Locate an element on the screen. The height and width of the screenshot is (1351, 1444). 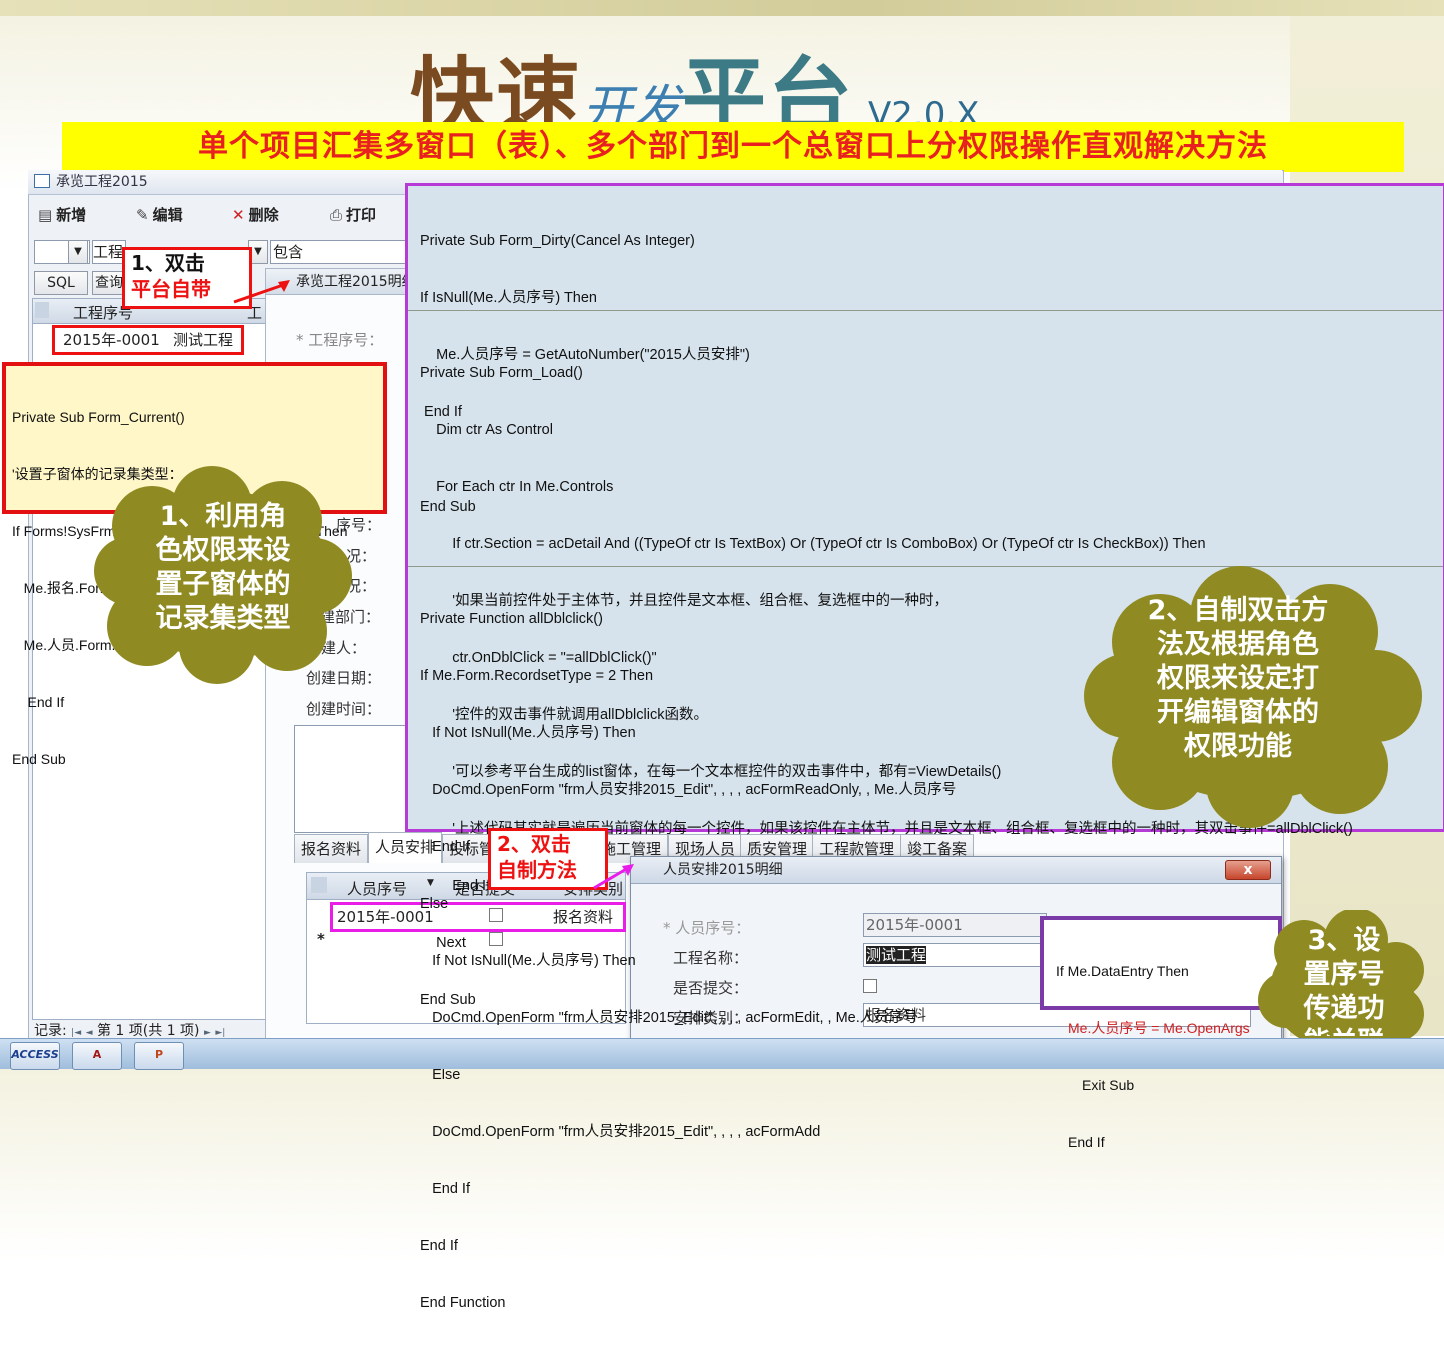
cloud1-text: 1、利用角 色权限来设 置子窗体的 记录集类型 is located at coordinates (223, 568).